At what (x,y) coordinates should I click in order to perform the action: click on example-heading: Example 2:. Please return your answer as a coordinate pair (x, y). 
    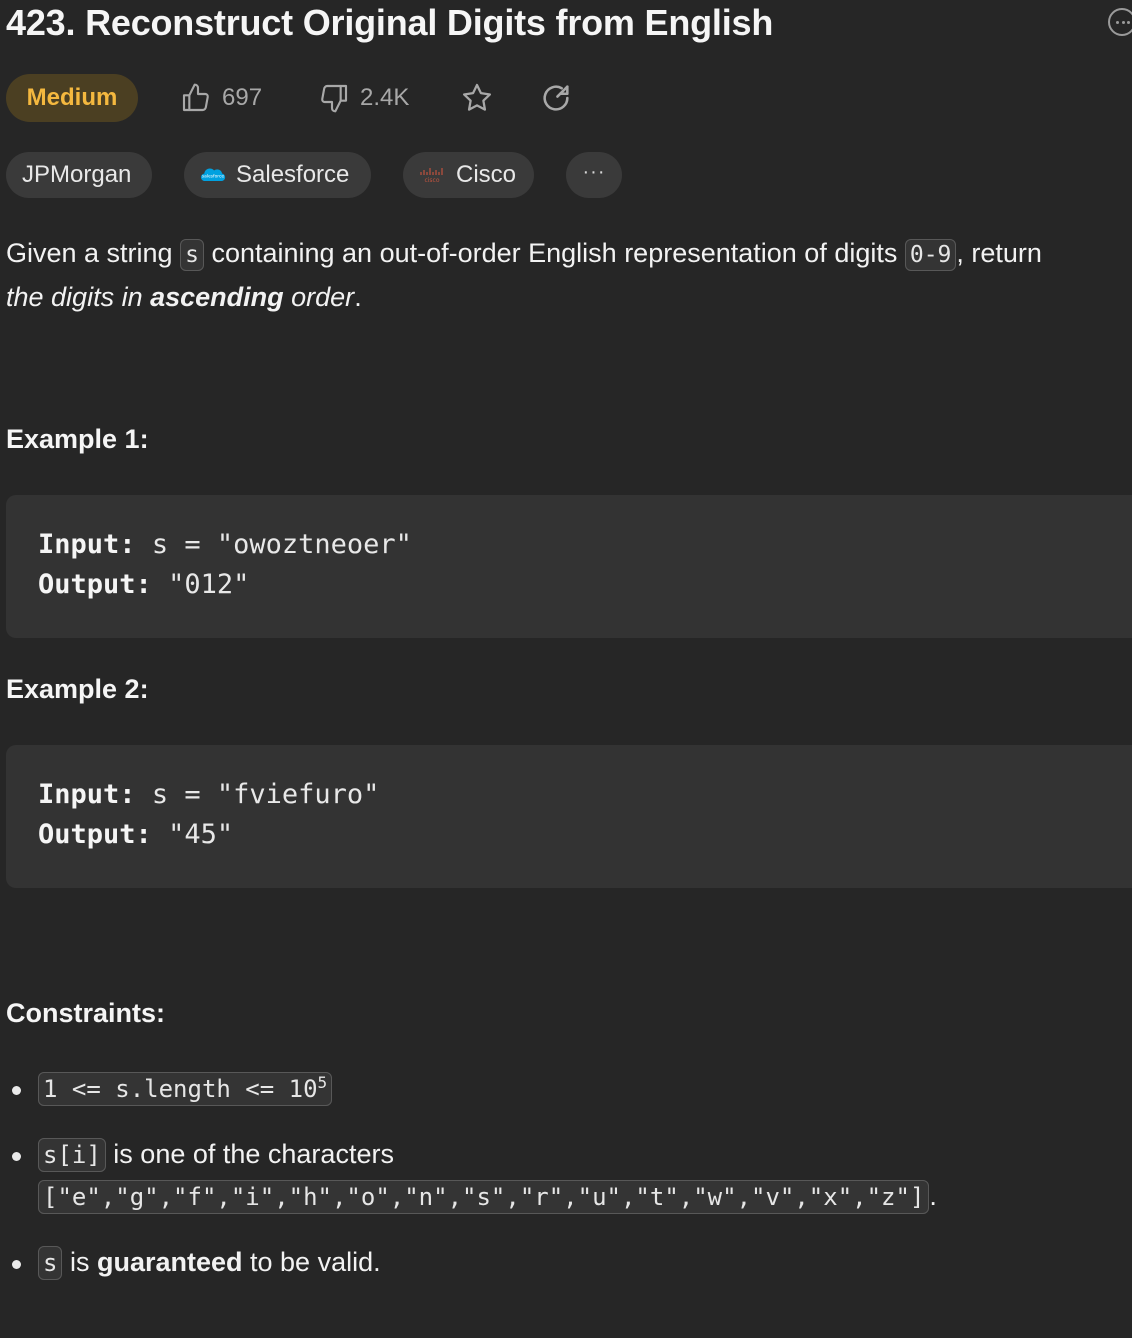
    Looking at the image, I should click on (77, 689).